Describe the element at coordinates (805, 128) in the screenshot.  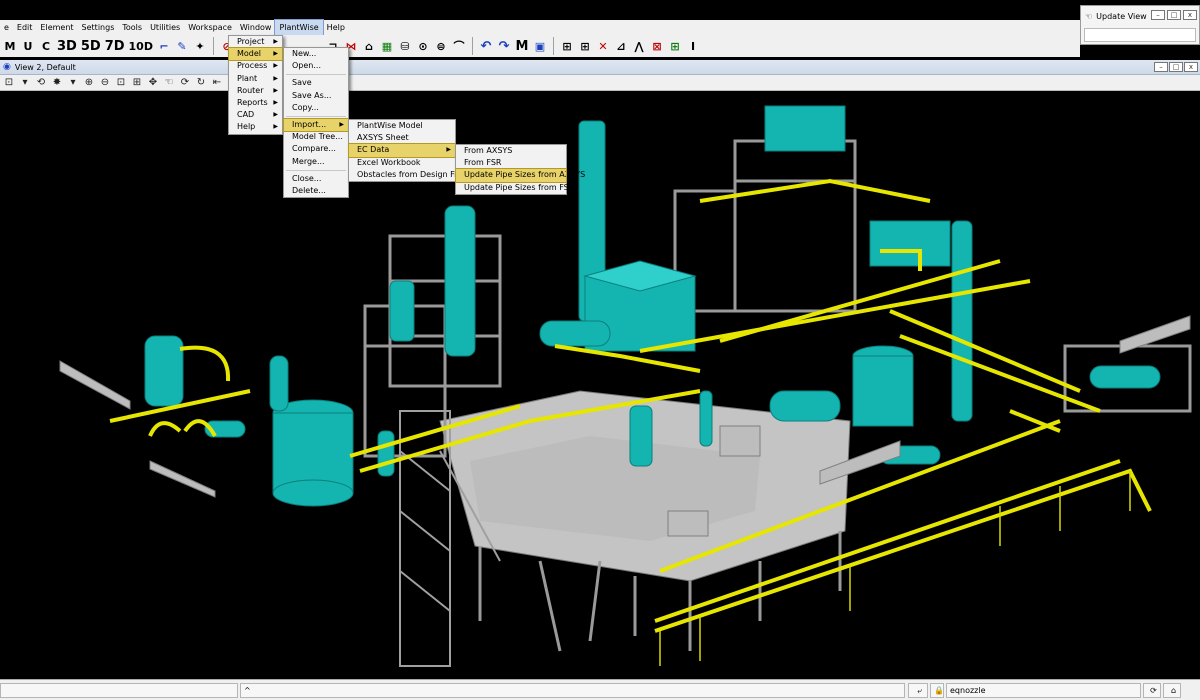
I see `compressor-top` at that location.